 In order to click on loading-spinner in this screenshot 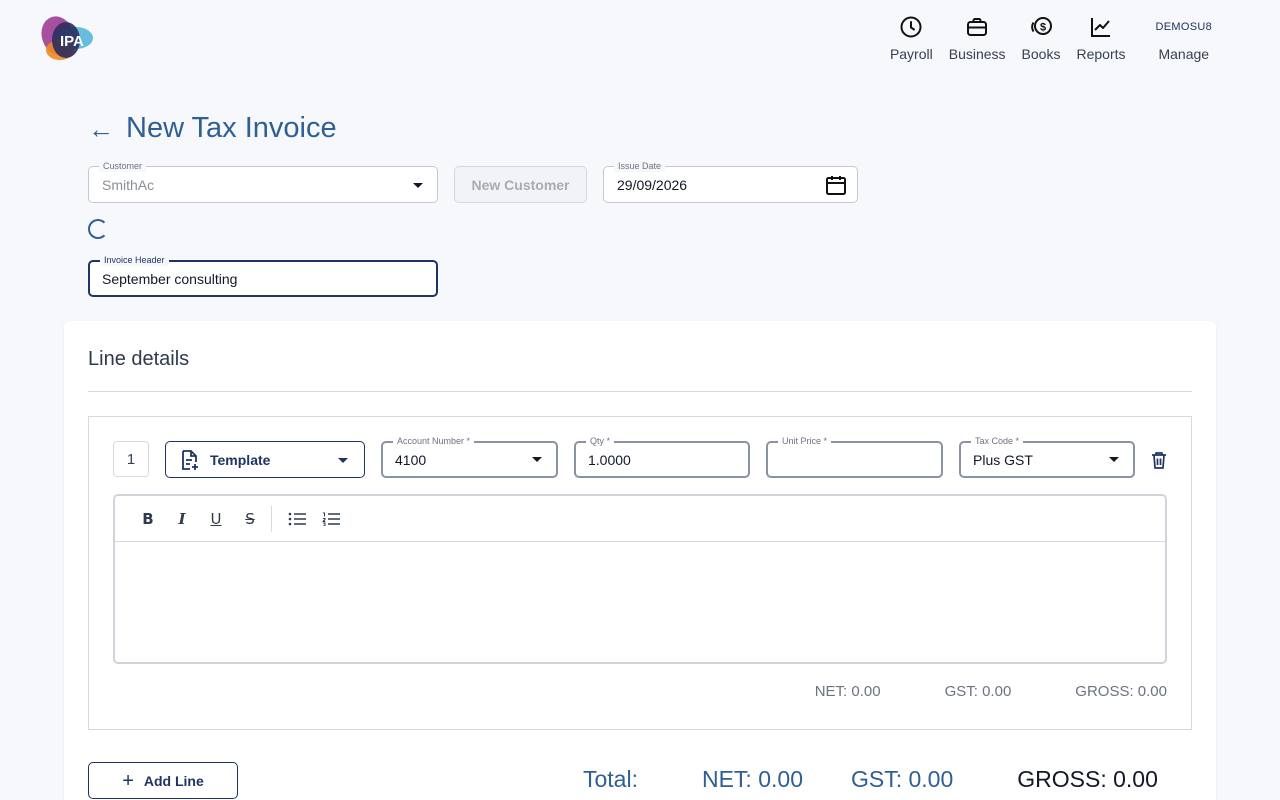, I will do `click(98, 229)`.